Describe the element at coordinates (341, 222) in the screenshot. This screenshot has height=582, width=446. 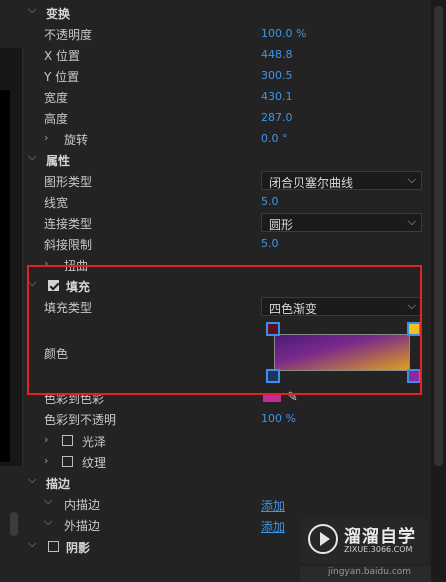
I see `join-type-dropdown: 圆形 ⌵` at that location.